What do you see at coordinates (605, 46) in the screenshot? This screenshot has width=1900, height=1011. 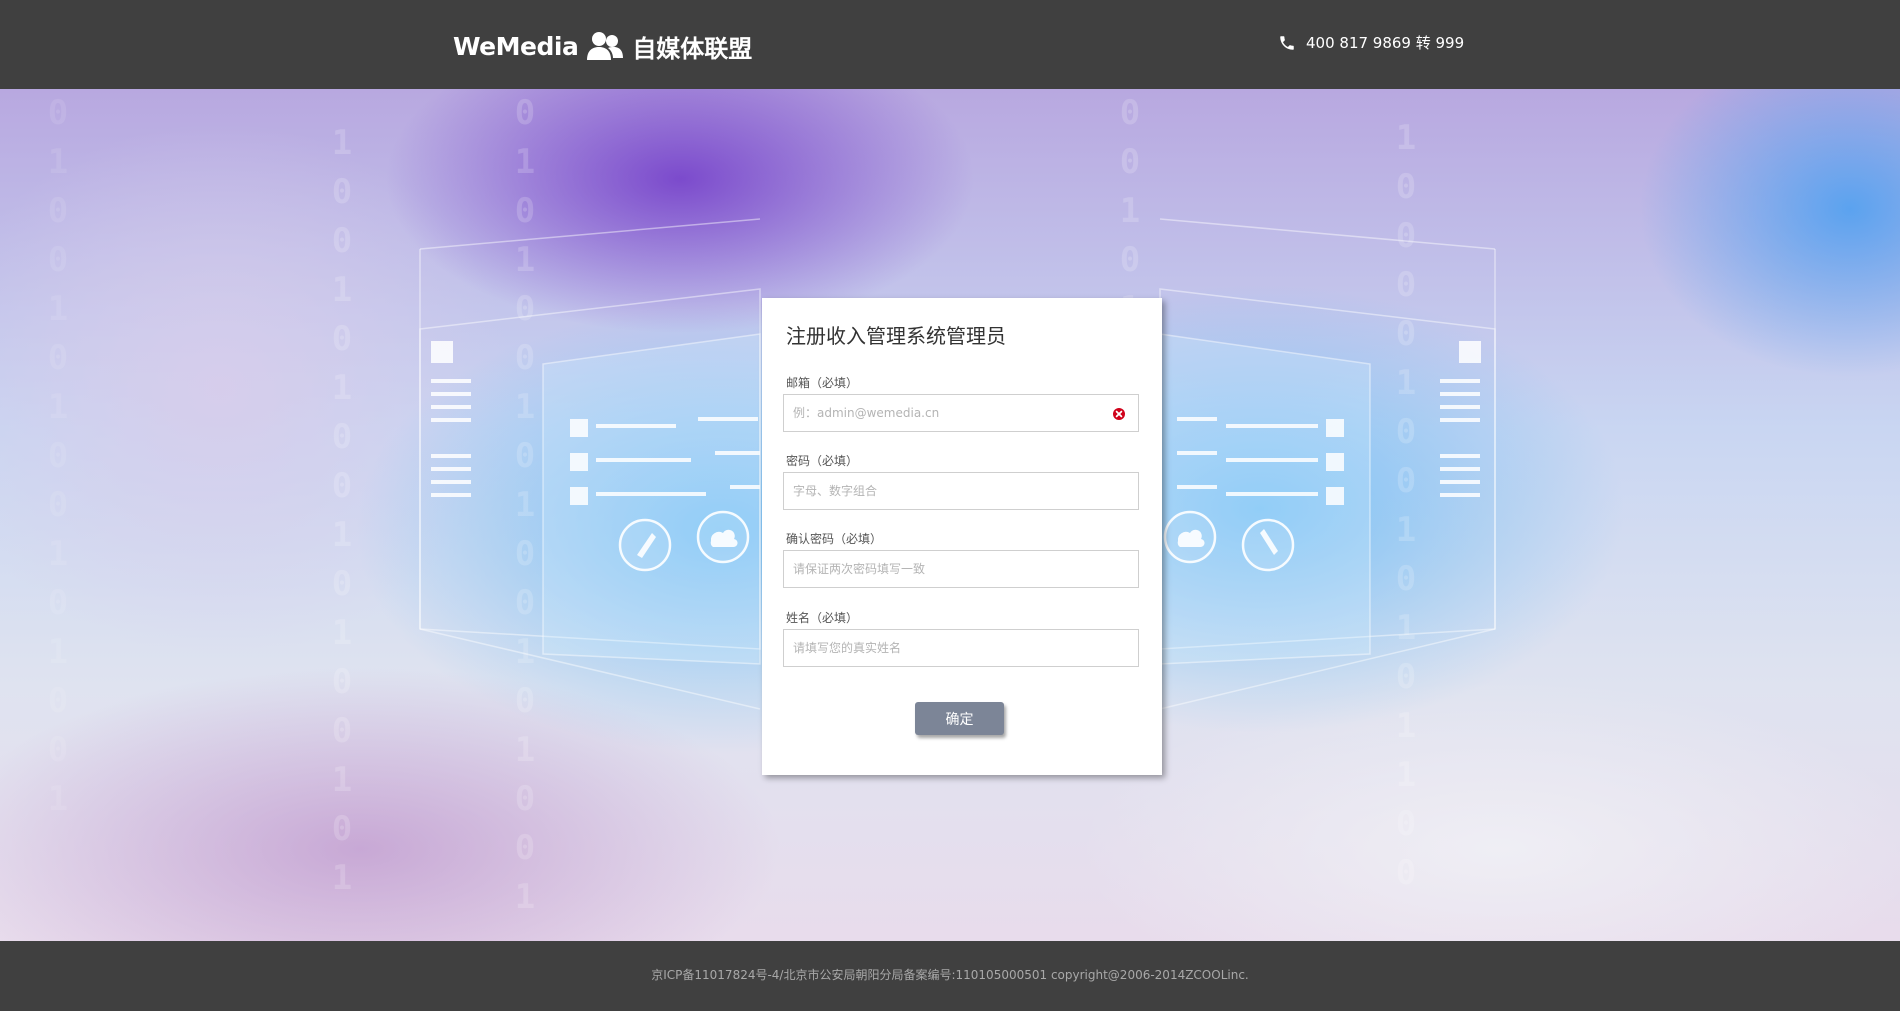 I see `users-icon` at bounding box center [605, 46].